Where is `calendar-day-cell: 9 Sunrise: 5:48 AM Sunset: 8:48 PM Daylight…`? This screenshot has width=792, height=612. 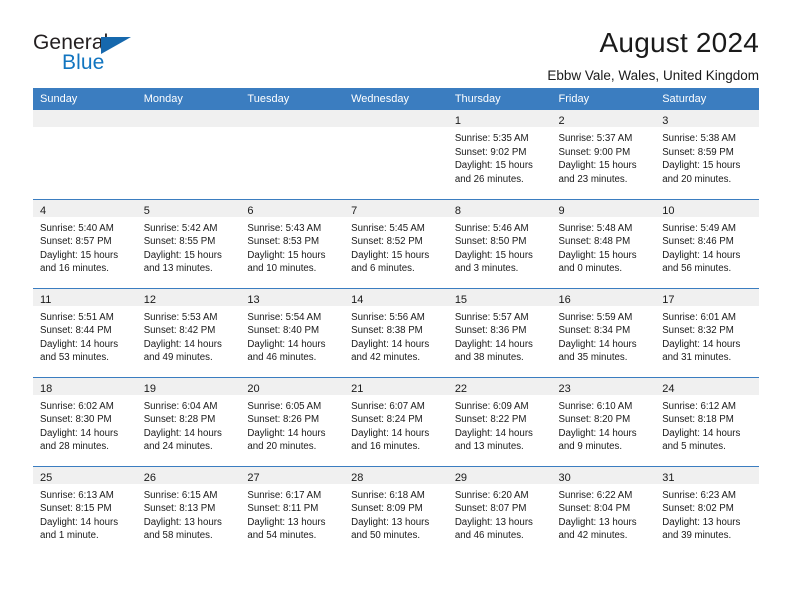 calendar-day-cell: 9 Sunrise: 5:48 AM Sunset: 8:48 PM Daylight… is located at coordinates (603, 243).